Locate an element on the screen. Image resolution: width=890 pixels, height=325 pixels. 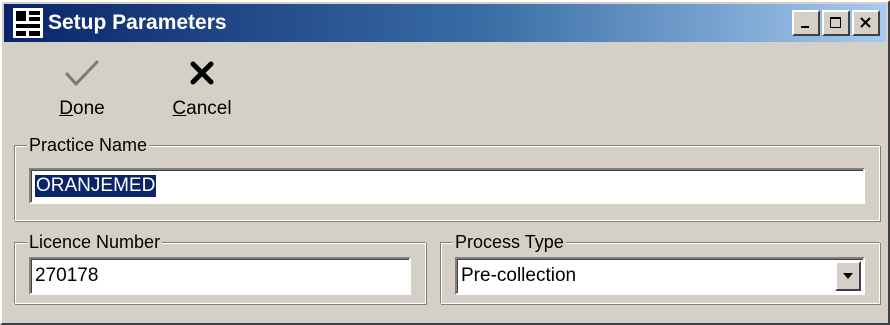
done-label: Done is located at coordinates (82, 108).